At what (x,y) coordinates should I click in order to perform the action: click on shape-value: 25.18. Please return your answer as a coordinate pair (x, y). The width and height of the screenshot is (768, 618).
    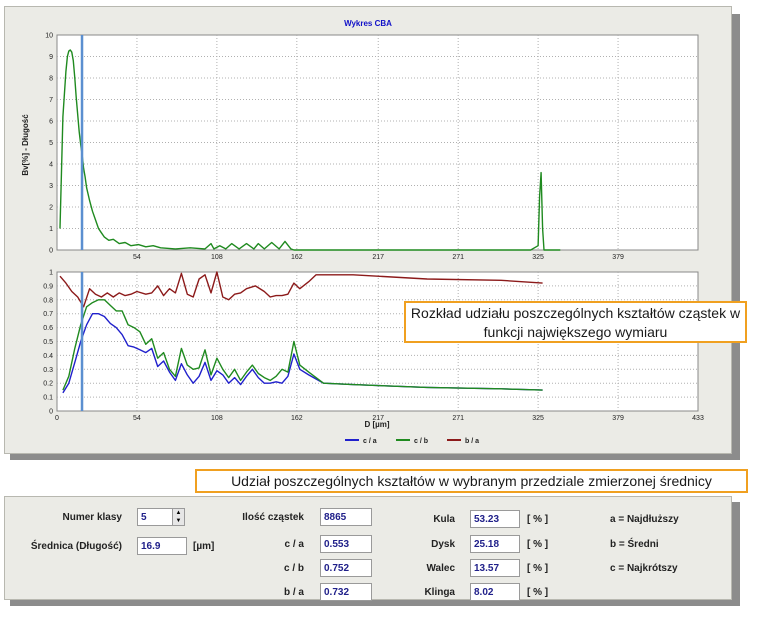
    Looking at the image, I should click on (495, 544).